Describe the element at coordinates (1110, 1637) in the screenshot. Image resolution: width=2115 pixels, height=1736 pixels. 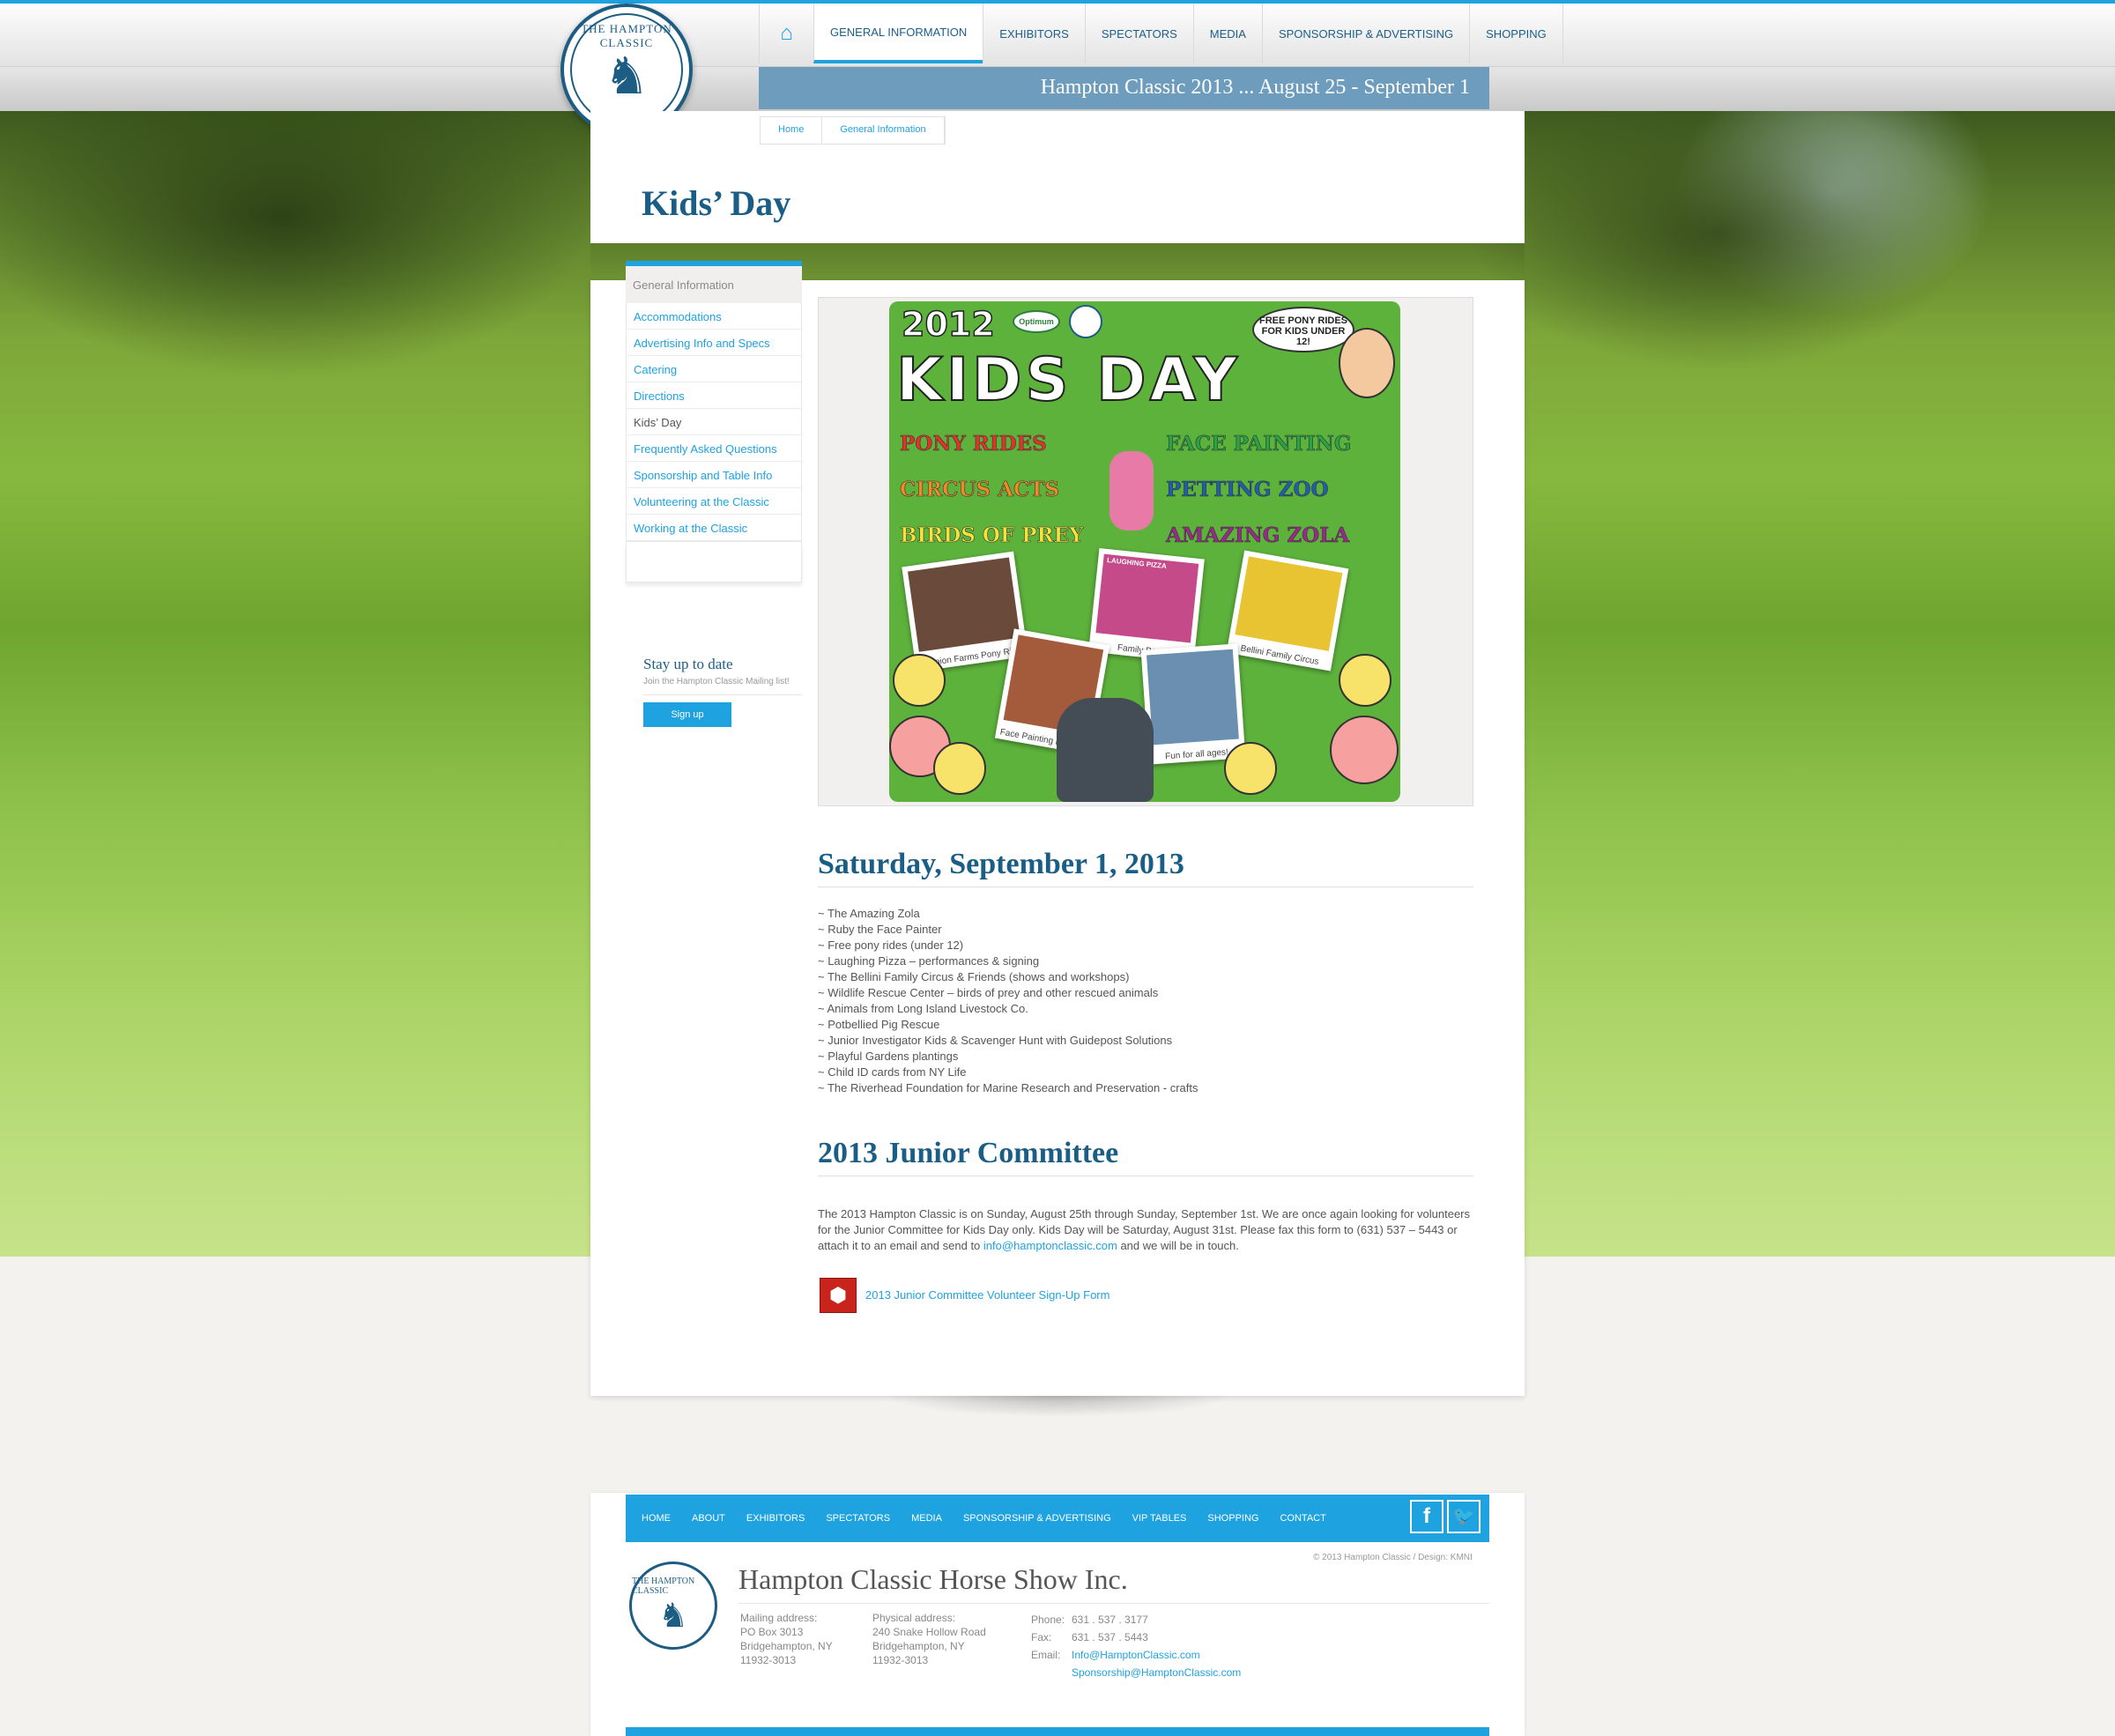
I see `fax-number: 631 . 537 . 5443` at that location.